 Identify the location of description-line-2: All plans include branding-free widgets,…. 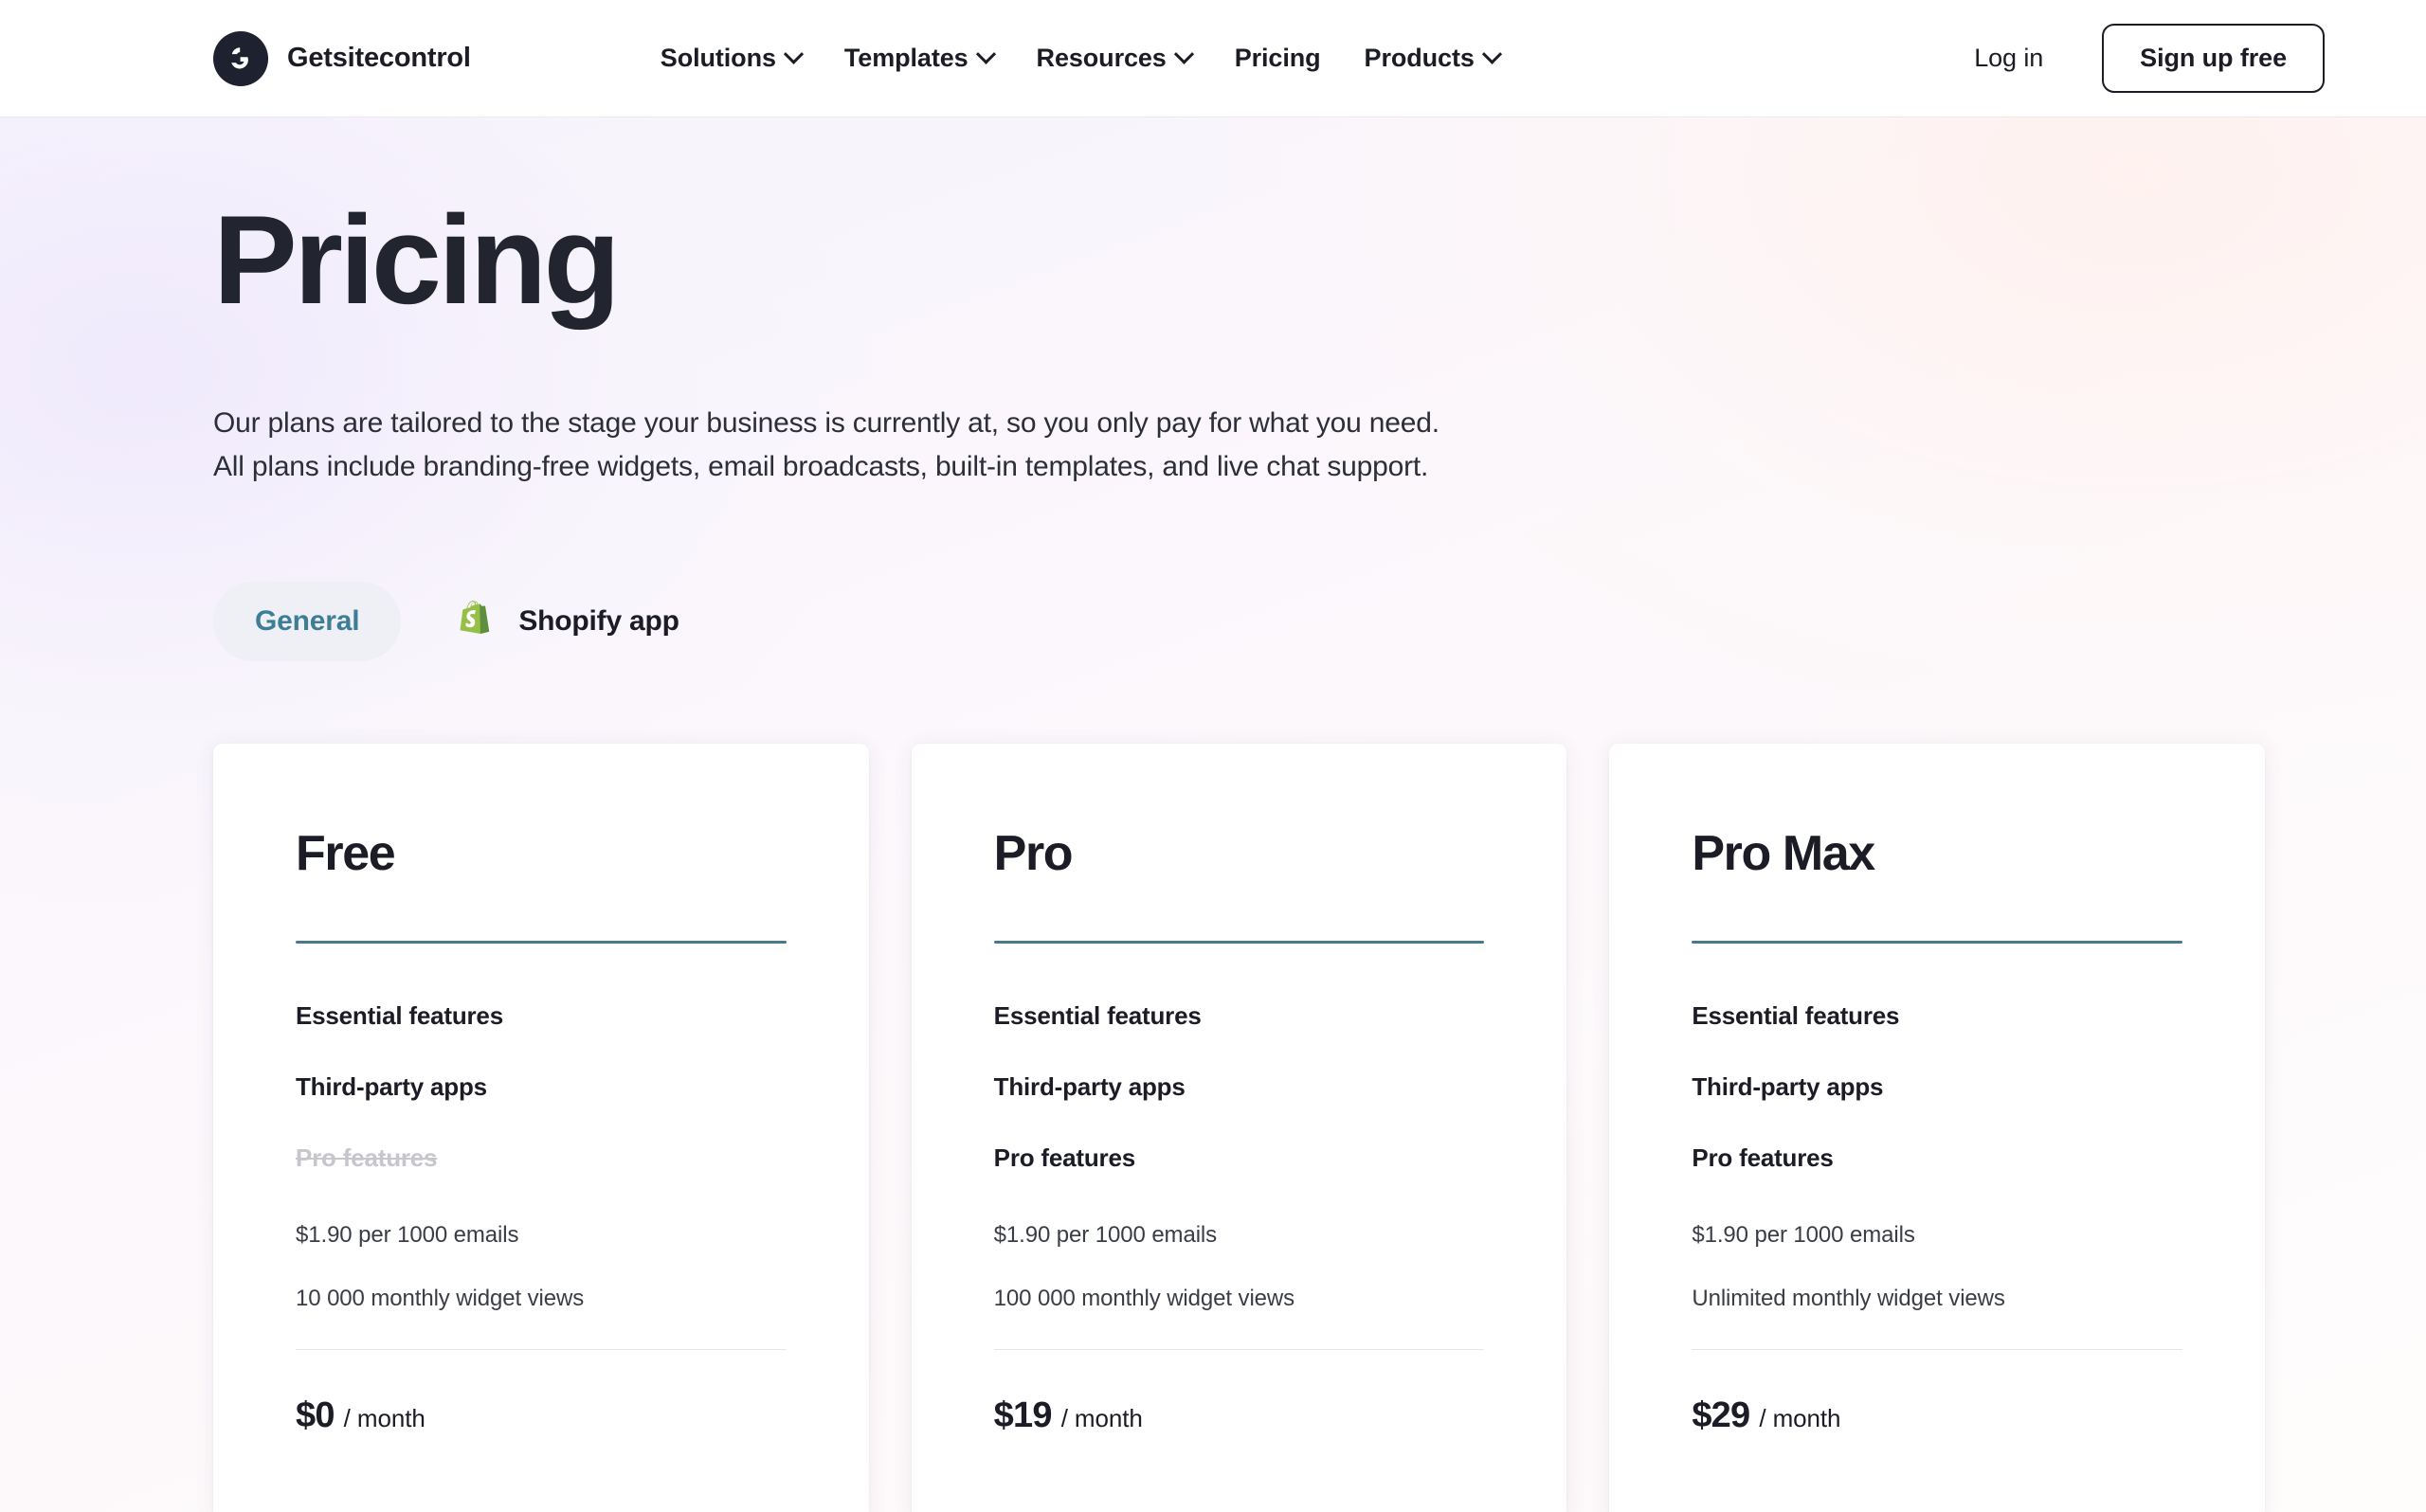
(821, 466).